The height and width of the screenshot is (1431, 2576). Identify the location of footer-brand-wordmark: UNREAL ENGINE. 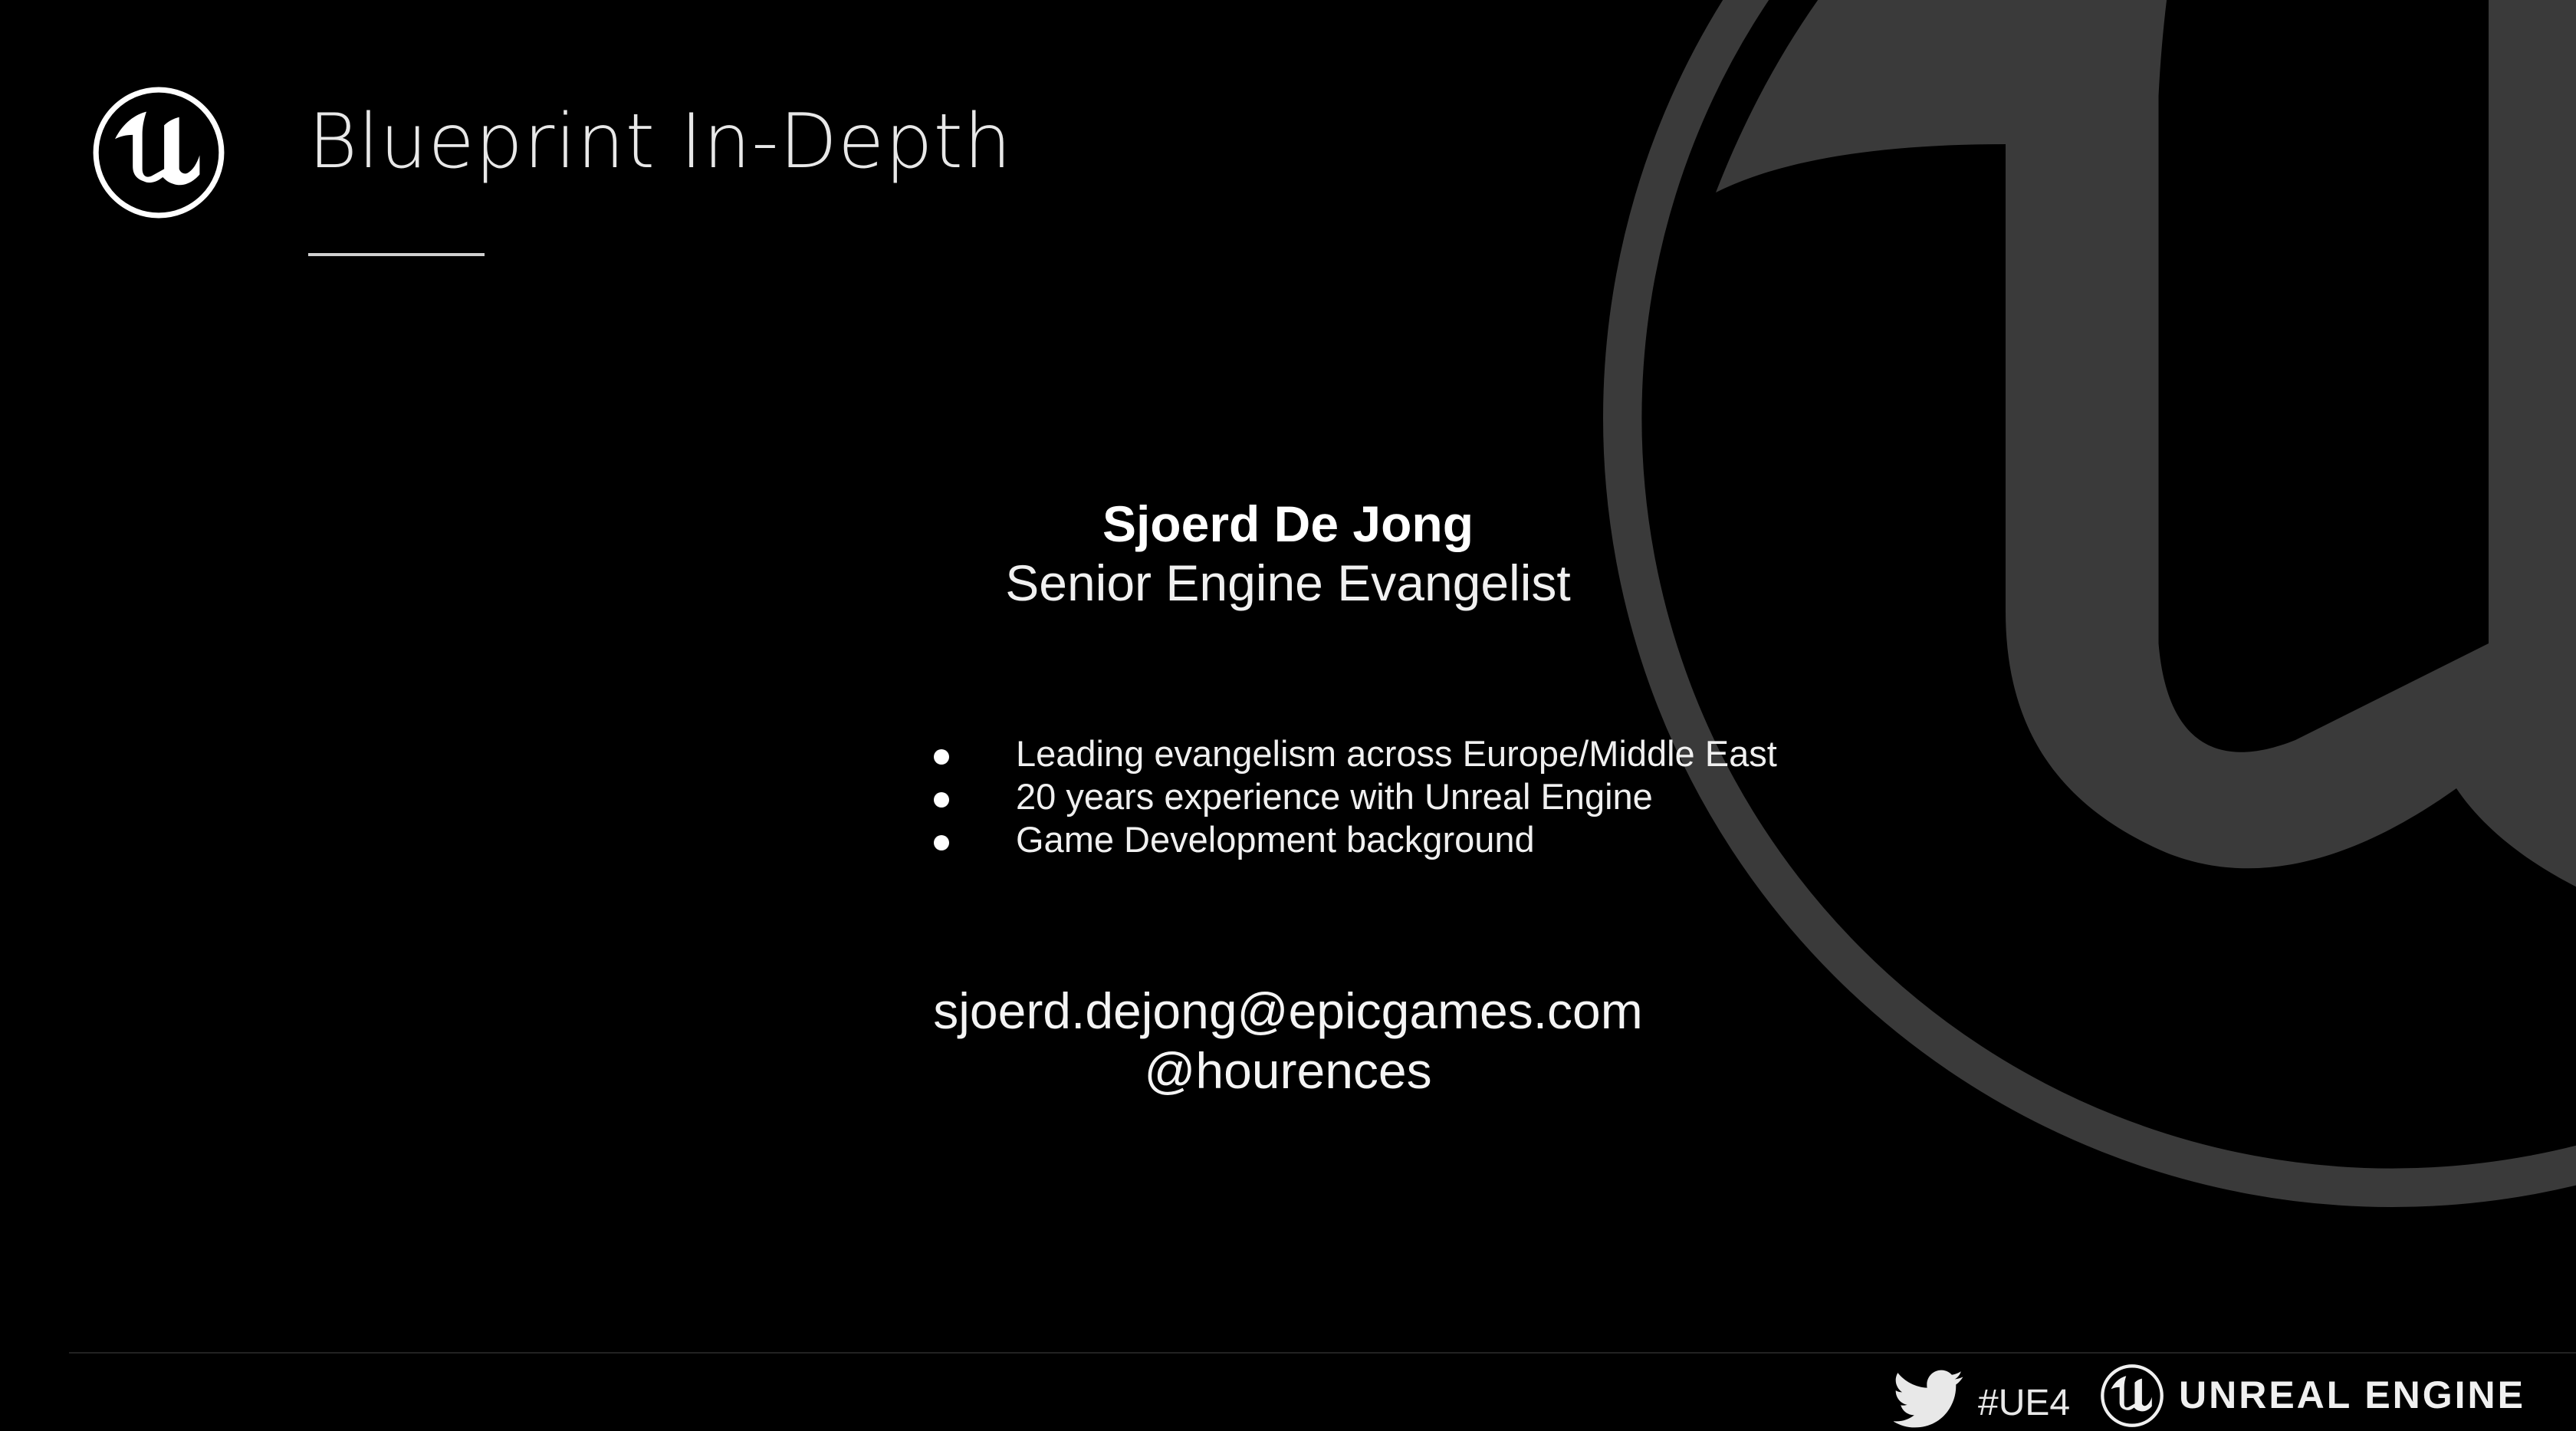
(2353, 1394).